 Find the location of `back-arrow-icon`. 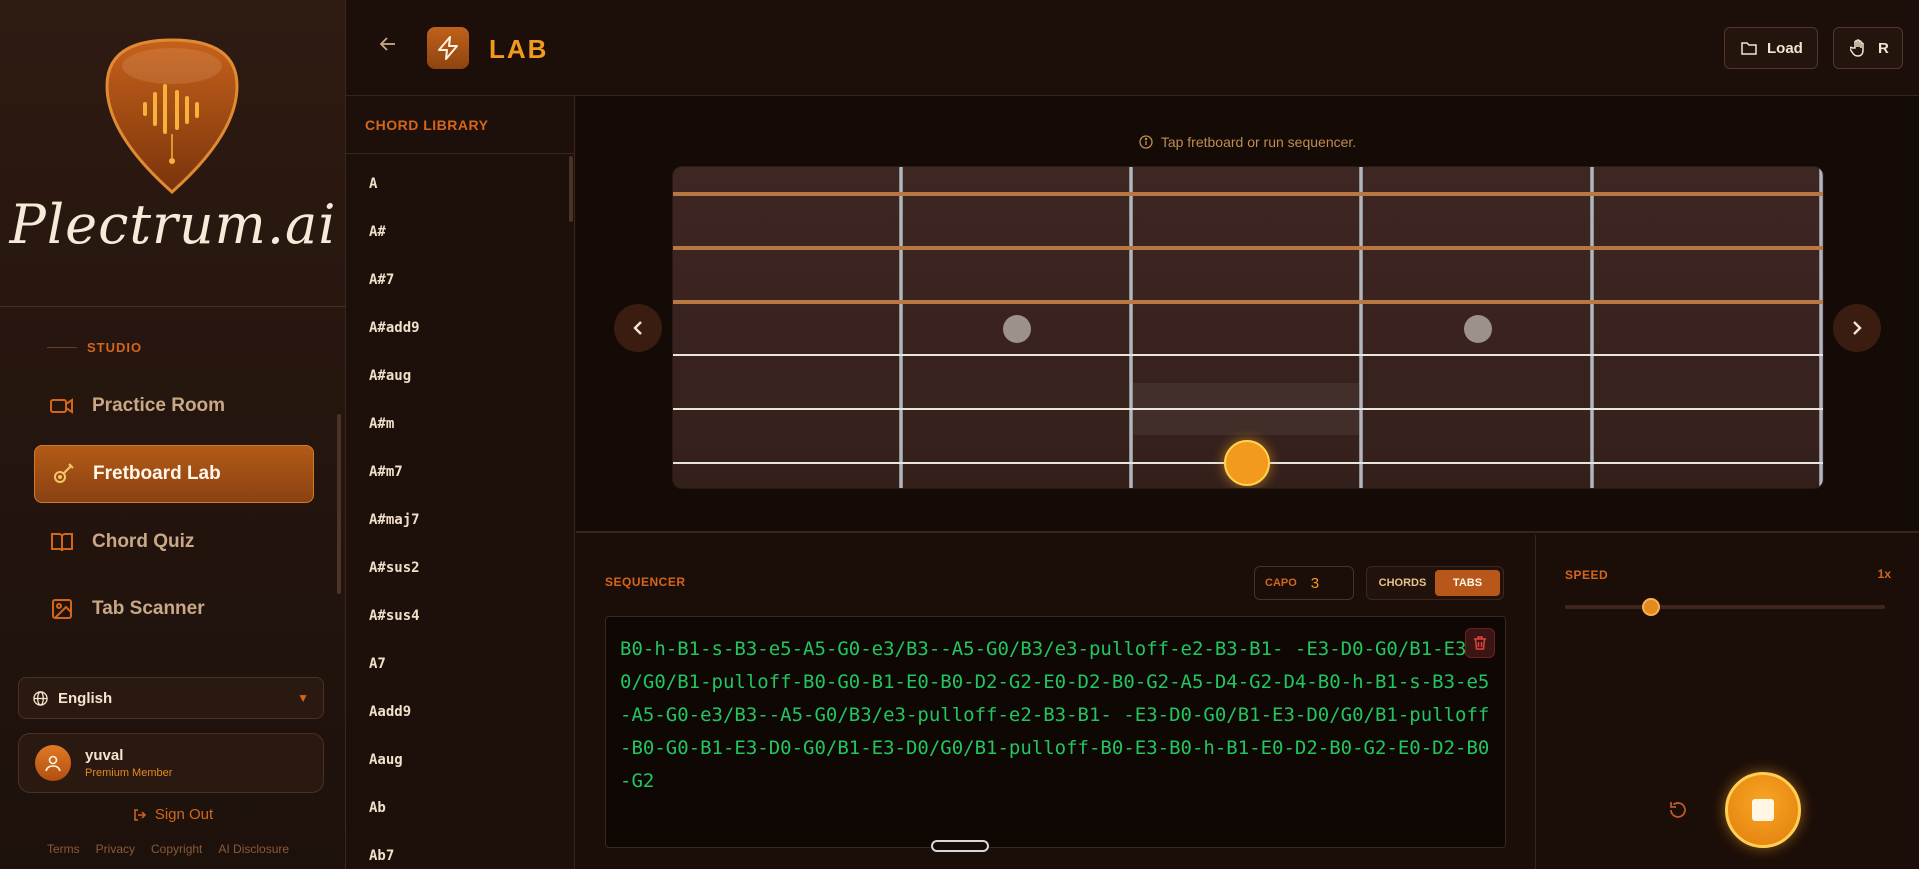

back-arrow-icon is located at coordinates (388, 47).